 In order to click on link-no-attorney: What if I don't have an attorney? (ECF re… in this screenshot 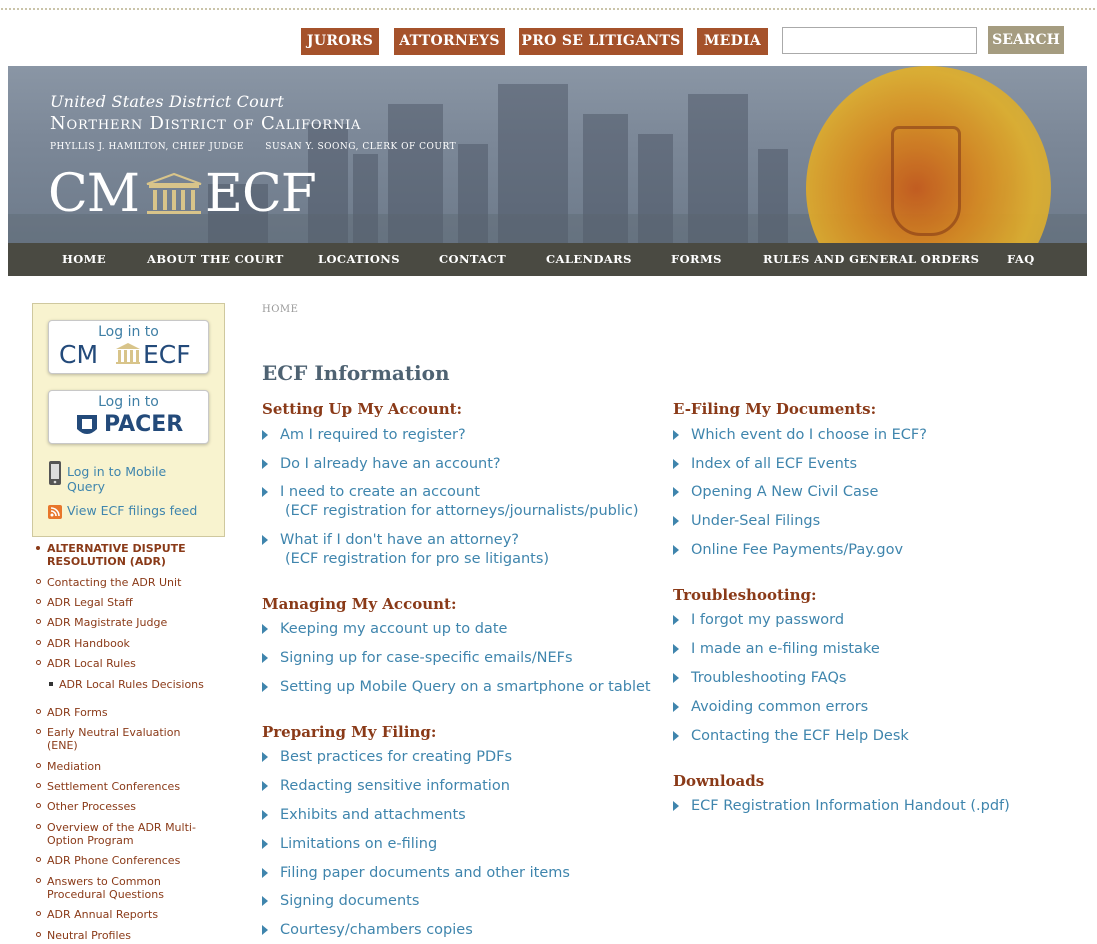, I will do `click(405, 550)`.